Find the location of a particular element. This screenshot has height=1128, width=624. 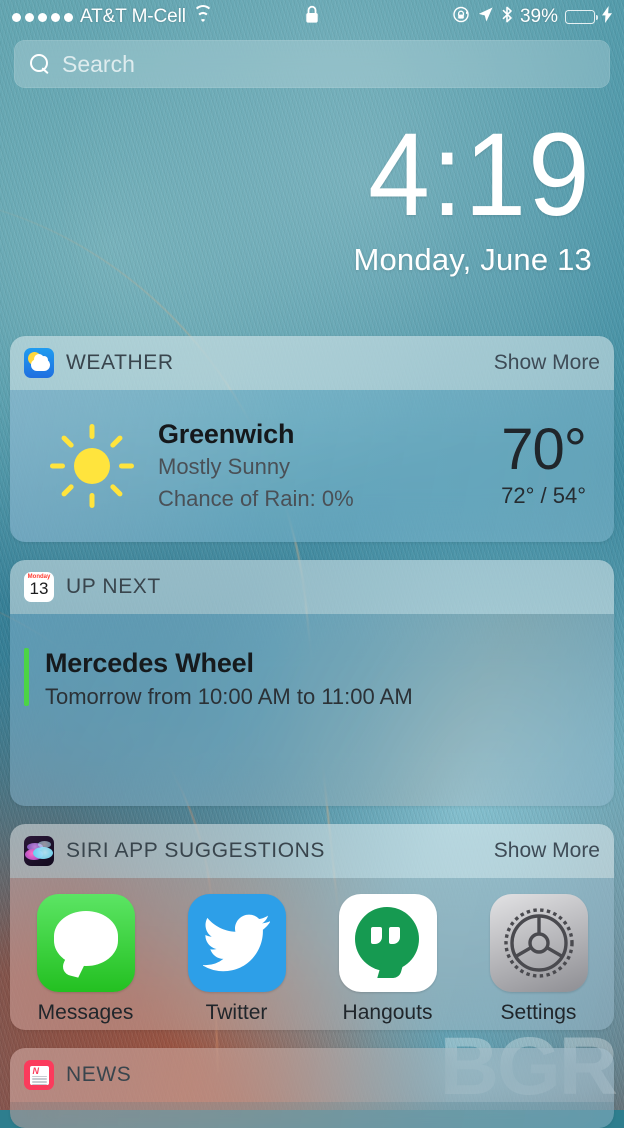

event-title: Mercedes Wheel is located at coordinates (149, 663).